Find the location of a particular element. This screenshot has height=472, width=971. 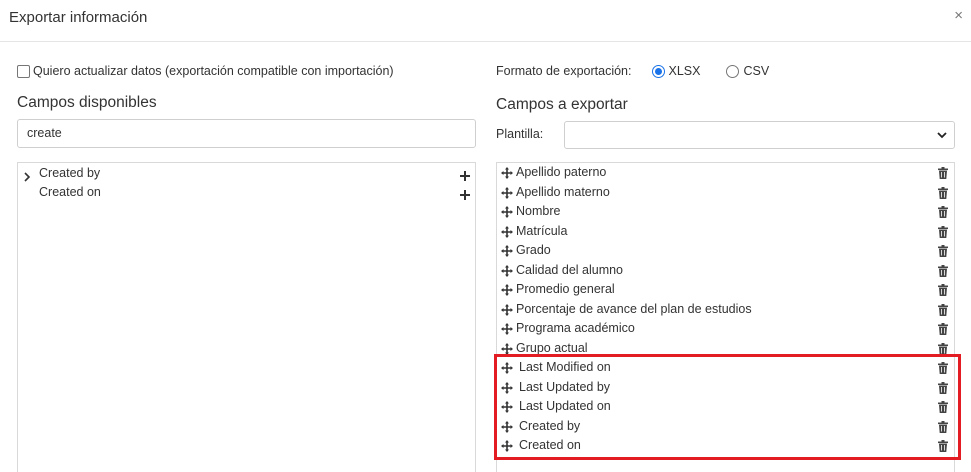

format-option-csv: CSV is located at coordinates (747, 71).